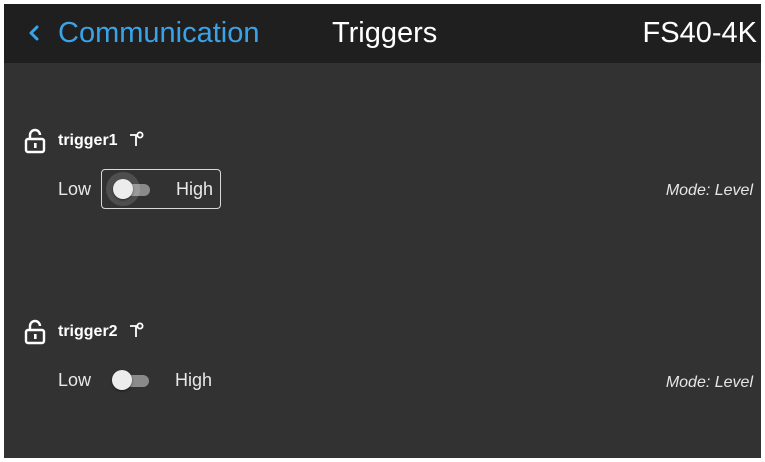  What do you see at coordinates (34, 33) in the screenshot?
I see `chevron-left-icon` at bounding box center [34, 33].